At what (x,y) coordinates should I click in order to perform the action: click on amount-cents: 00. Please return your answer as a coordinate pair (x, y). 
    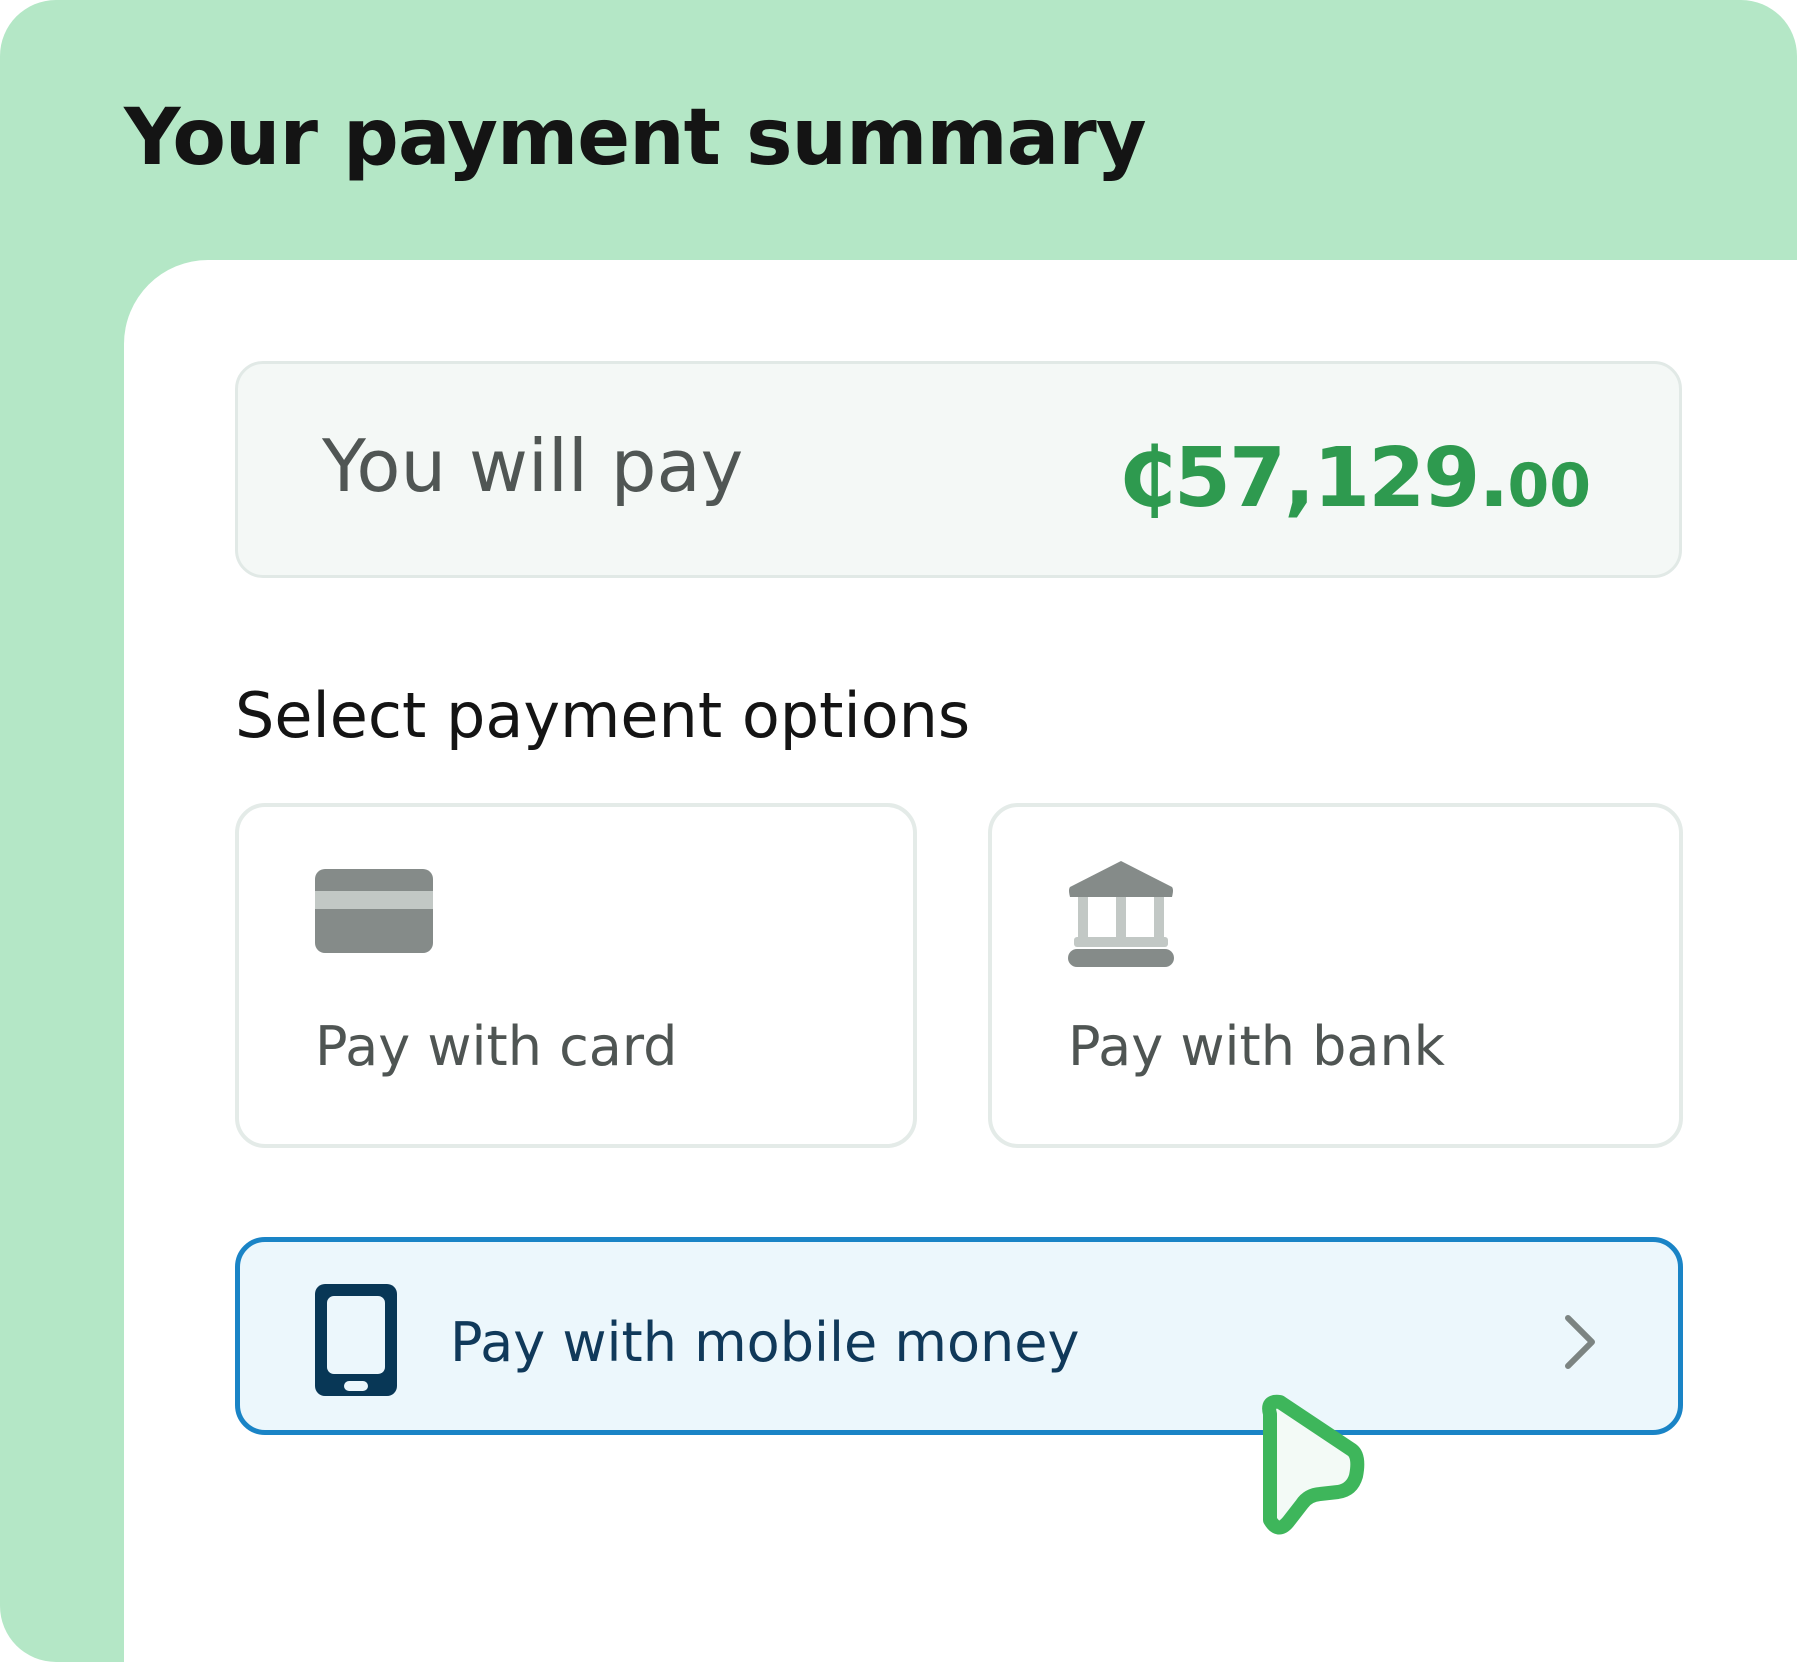
    Looking at the image, I should click on (1549, 486).